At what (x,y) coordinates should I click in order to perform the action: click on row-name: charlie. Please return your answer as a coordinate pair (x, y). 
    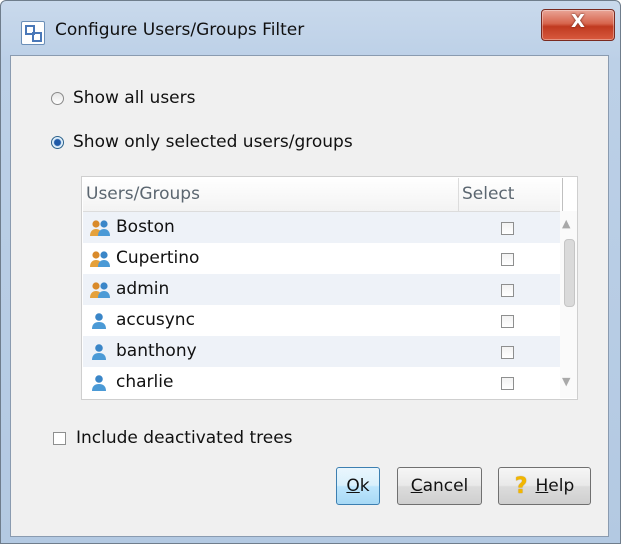
    Looking at the image, I should click on (145, 382).